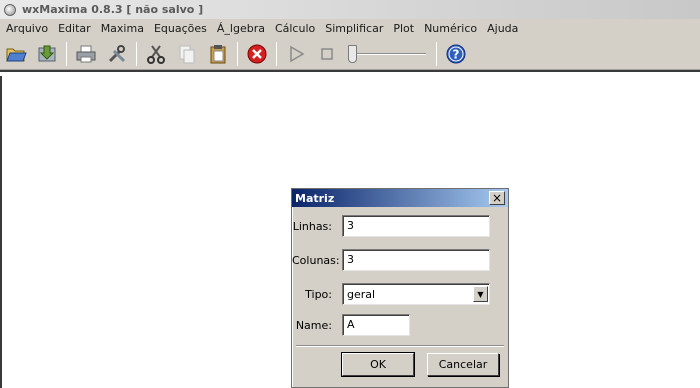 The height and width of the screenshot is (388, 700). I want to click on help-icon: ?, so click(456, 54).